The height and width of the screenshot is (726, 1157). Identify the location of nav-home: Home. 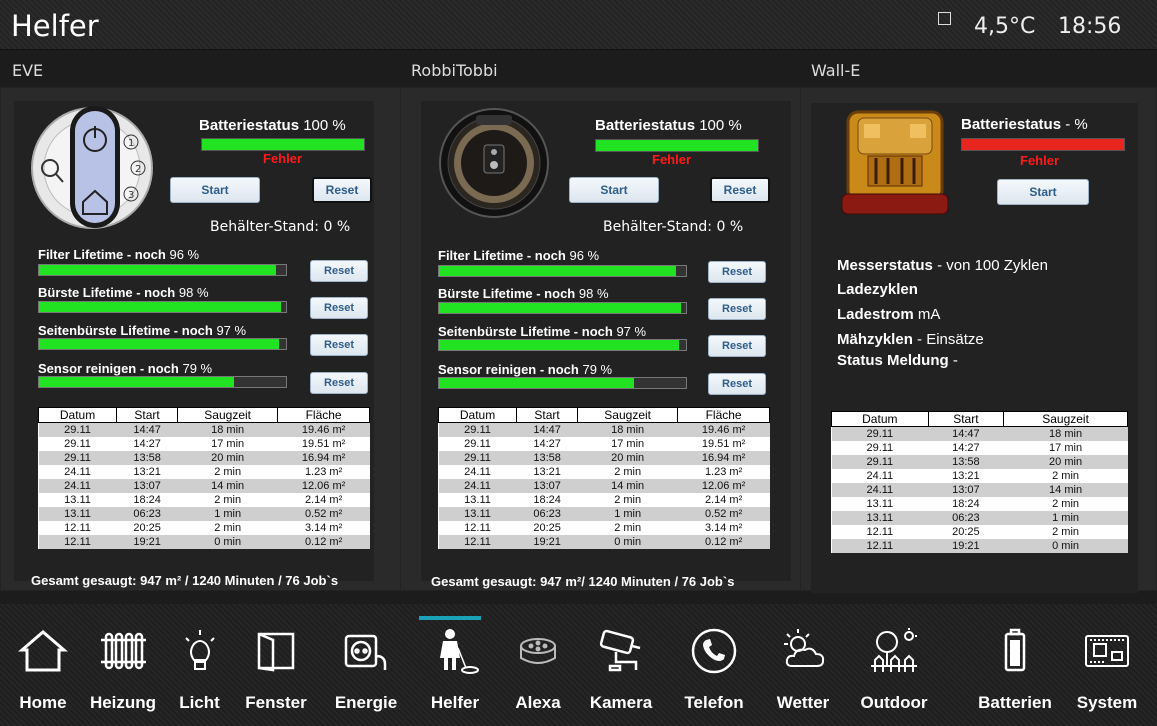
(43, 671).